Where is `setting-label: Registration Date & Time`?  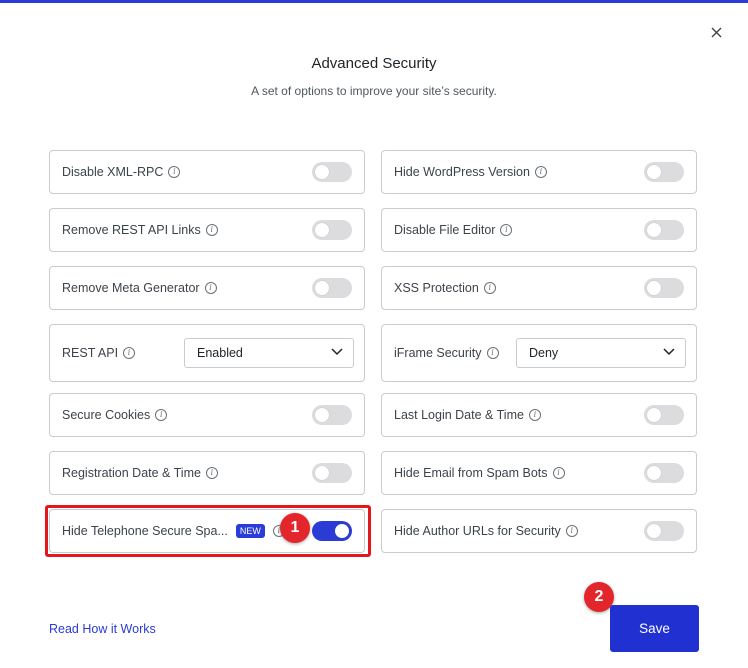
setting-label: Registration Date & Time is located at coordinates (131, 473).